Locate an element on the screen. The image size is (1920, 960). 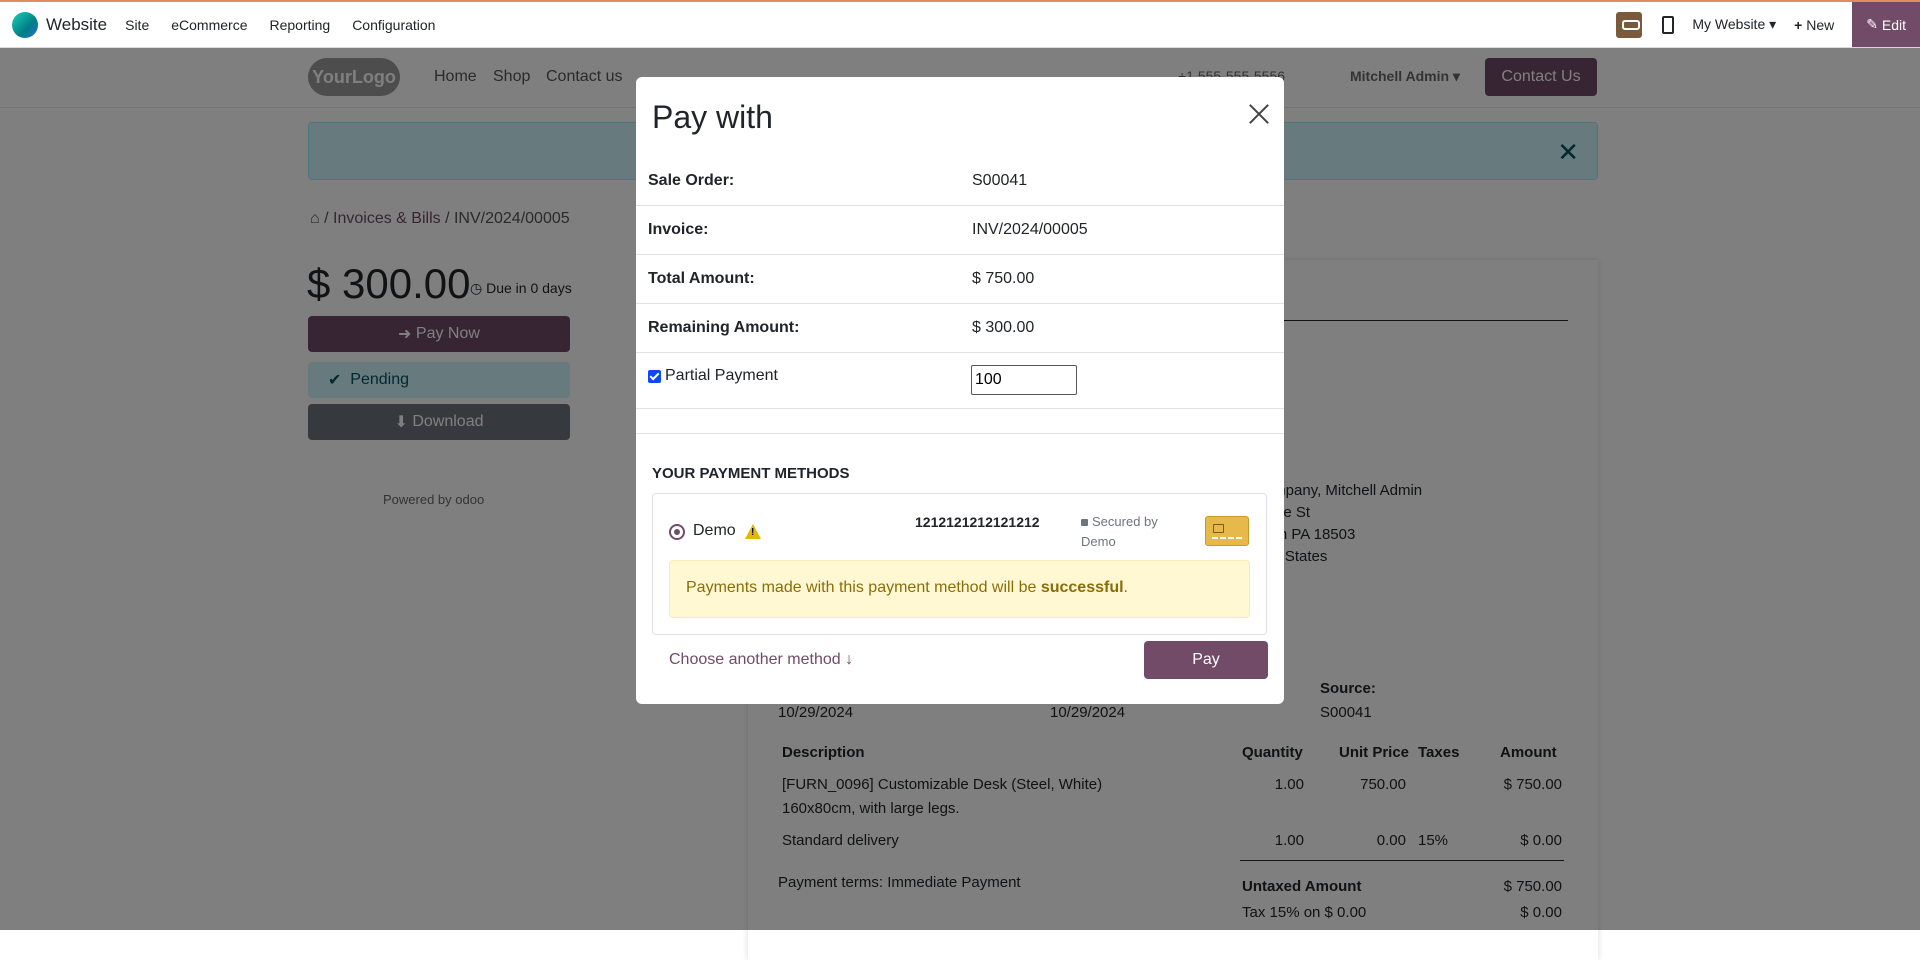
sale-order-row: Sale Order: S00041 is located at coordinates (960, 181).